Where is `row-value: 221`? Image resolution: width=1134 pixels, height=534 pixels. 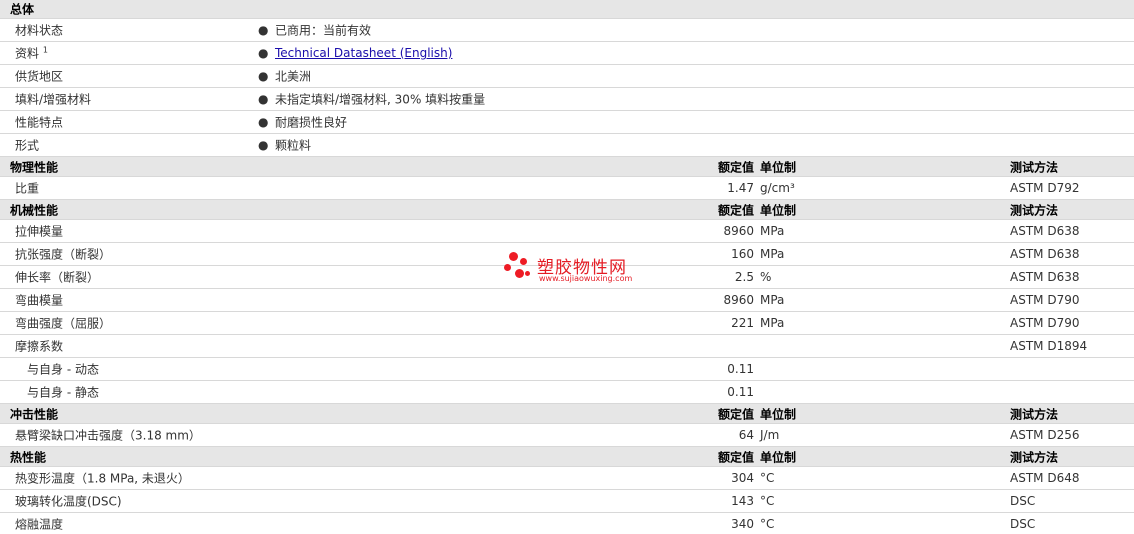 row-value: 221 is located at coordinates (742, 323).